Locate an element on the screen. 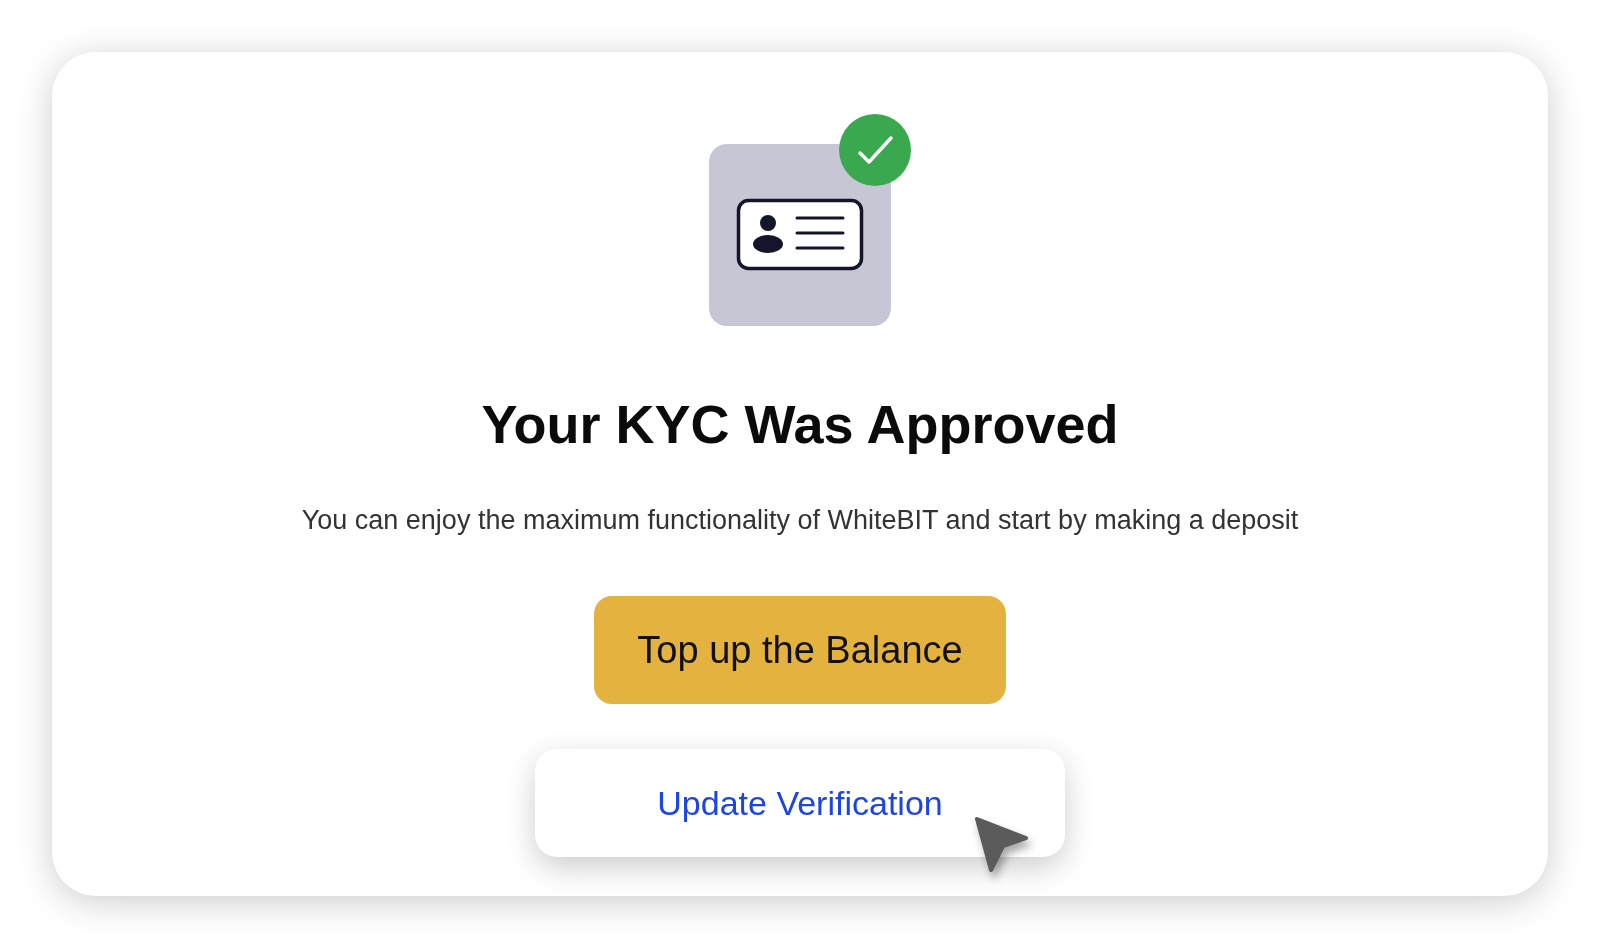 The width and height of the screenshot is (1600, 948). dialog-title: Your KYC Was Approved is located at coordinates (800, 424).